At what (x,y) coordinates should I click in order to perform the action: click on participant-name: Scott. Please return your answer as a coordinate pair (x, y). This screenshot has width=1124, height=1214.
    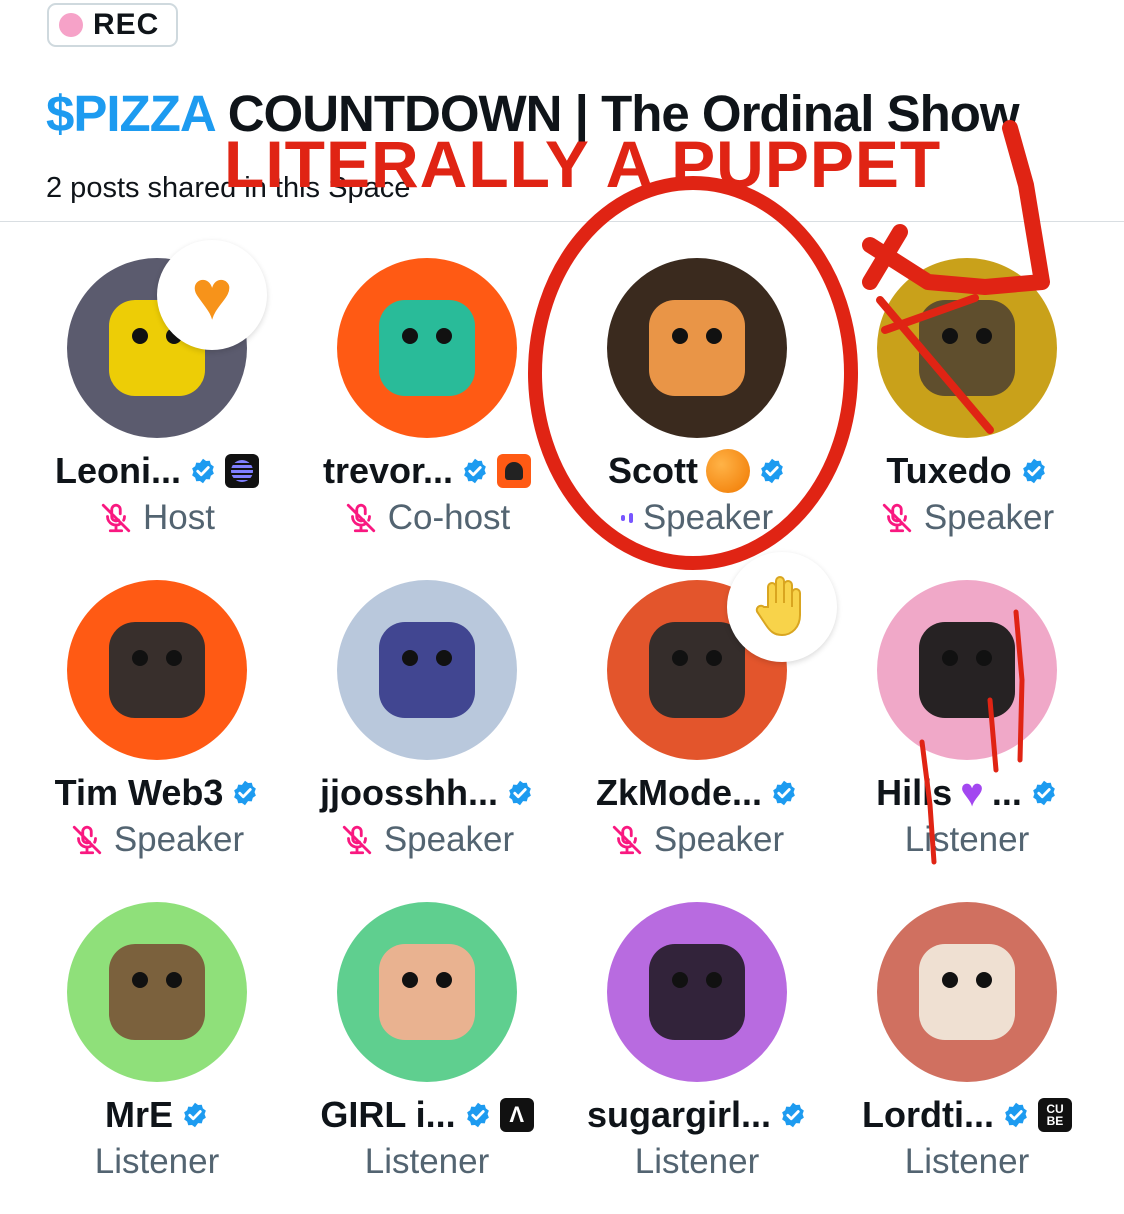
    Looking at the image, I should click on (653, 470).